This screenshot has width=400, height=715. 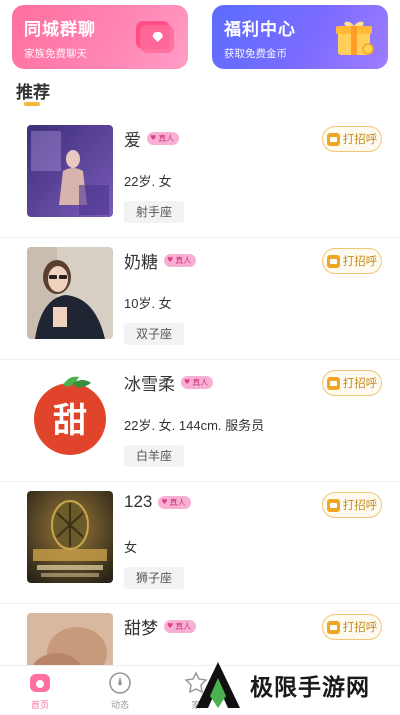 I want to click on user-description: 女, so click(x=131, y=547).